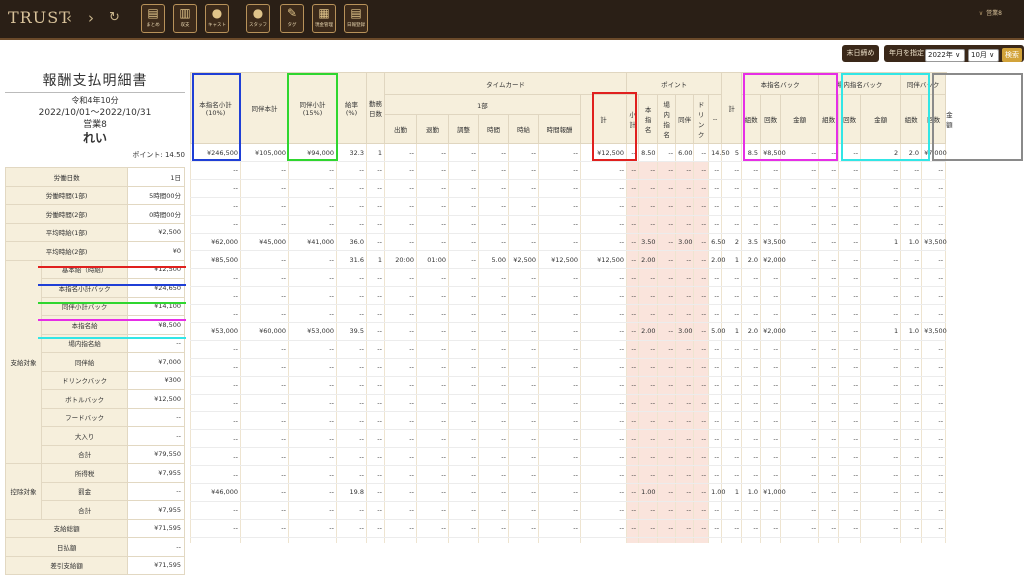 The image size is (1024, 575). What do you see at coordinates (983, 55) in the screenshot?
I see `month-select: 10月 ∨` at bounding box center [983, 55].